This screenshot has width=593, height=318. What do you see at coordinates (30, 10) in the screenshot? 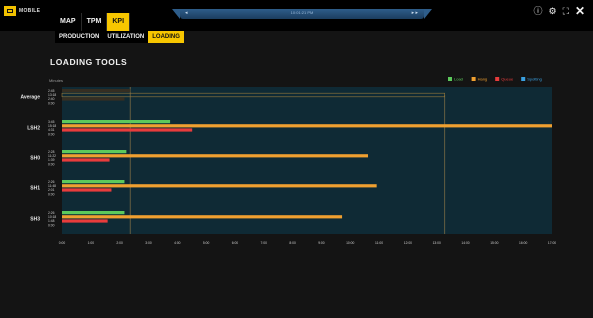
I see `logo-text: MOBILE` at bounding box center [30, 10].